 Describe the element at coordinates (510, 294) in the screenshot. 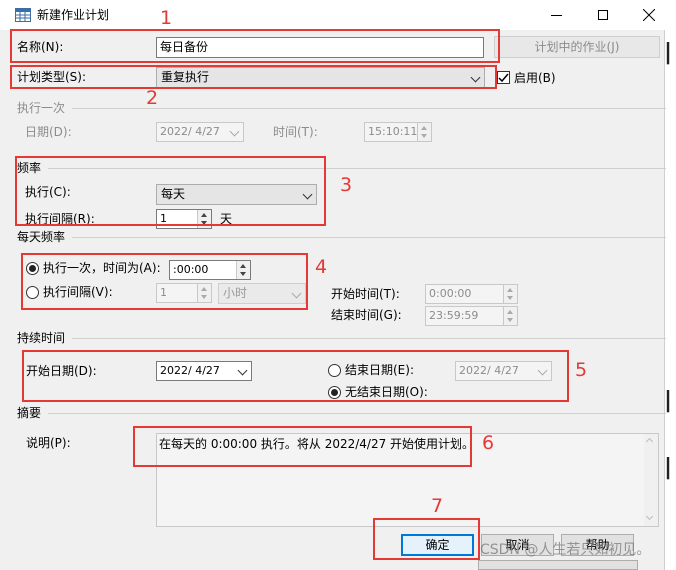

I see `start-time-spinner` at that location.